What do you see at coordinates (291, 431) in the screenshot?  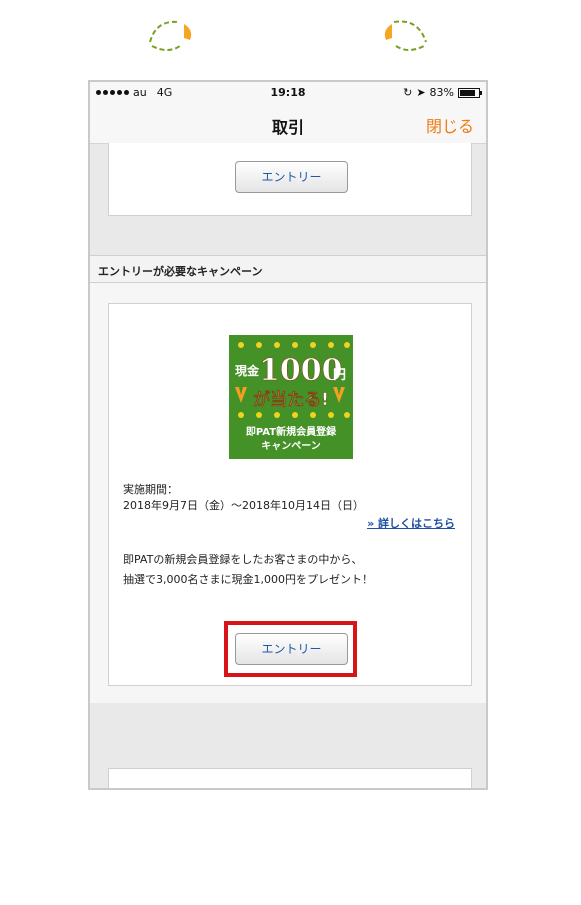 I see `banner-line3: 即PAT新規会員登録` at bounding box center [291, 431].